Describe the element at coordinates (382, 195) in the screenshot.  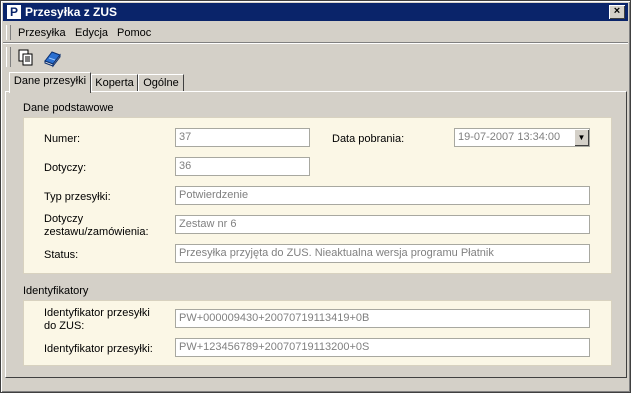
I see `typ-przesylki-field: Potwierdzenie` at that location.